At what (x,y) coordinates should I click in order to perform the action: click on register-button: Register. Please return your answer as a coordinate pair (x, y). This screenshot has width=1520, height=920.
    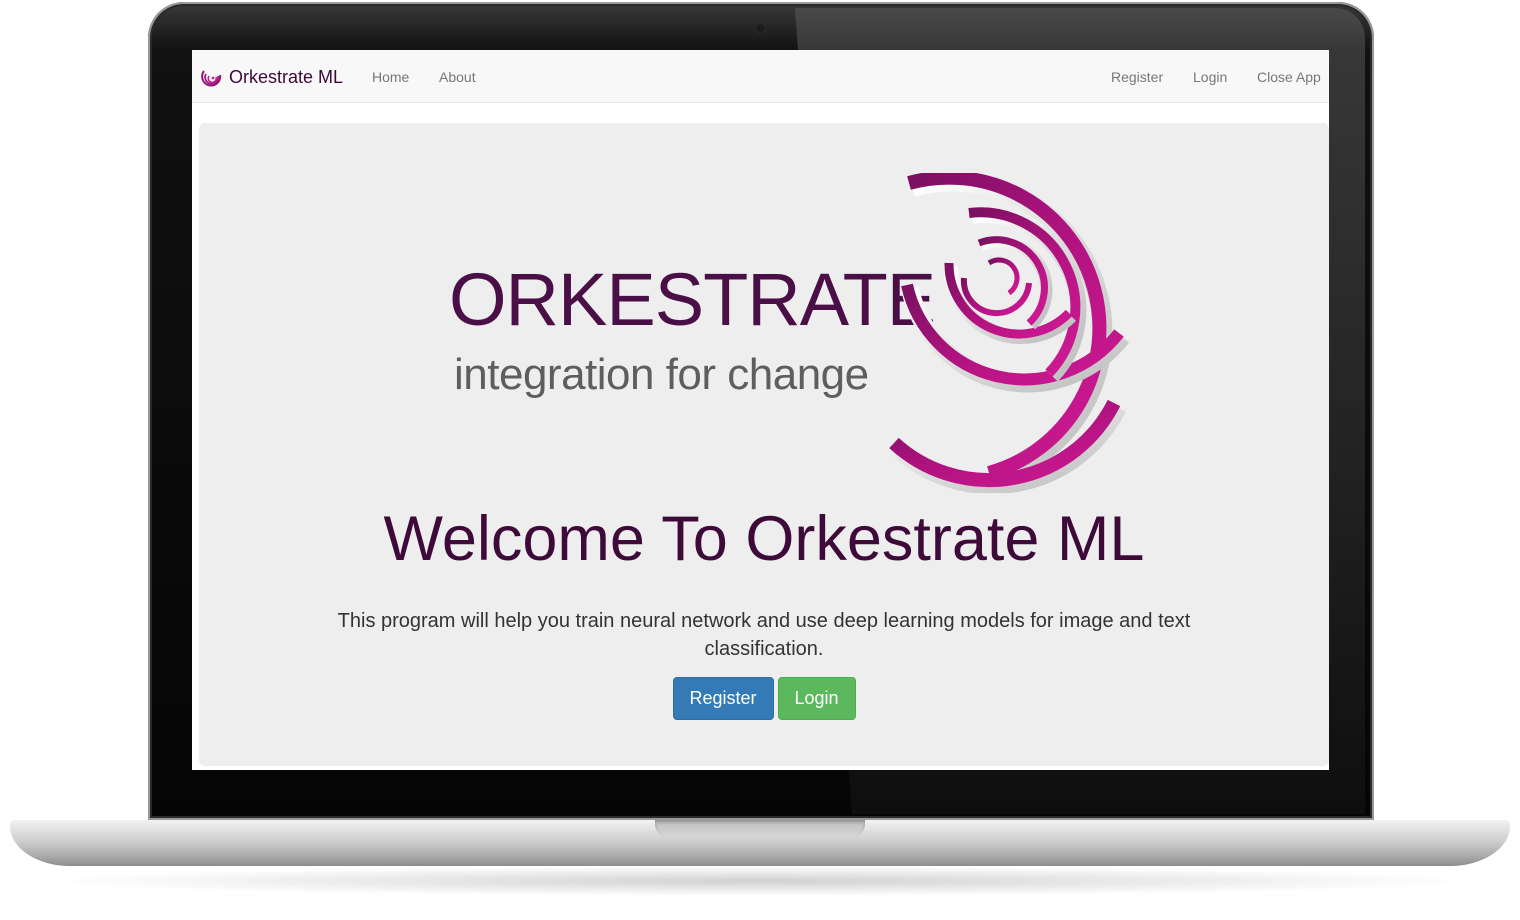
    Looking at the image, I should click on (723, 698).